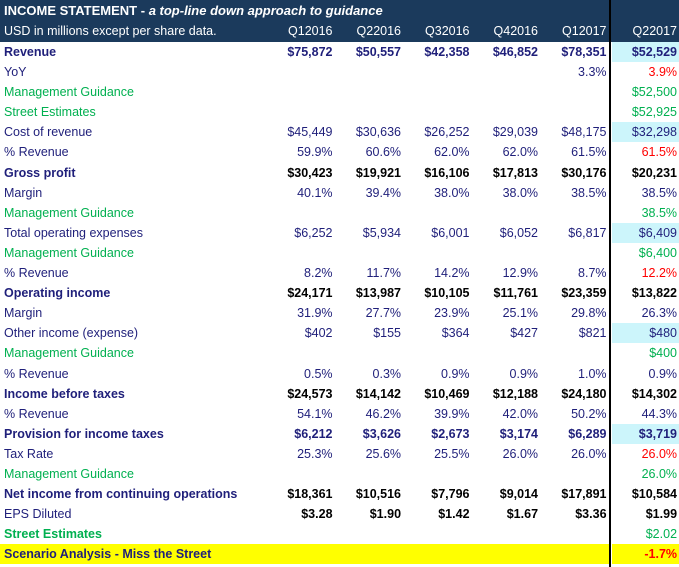 This screenshot has width=679, height=567. I want to click on row-label: Tax Rate, so click(133, 454).